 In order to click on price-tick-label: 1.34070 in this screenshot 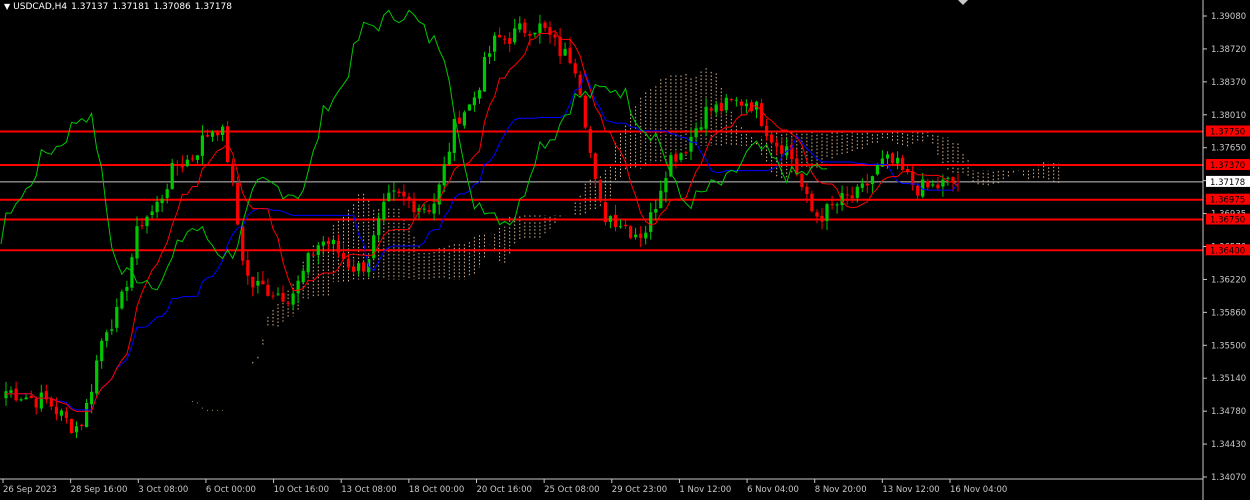, I will do `click(1228, 478)`.